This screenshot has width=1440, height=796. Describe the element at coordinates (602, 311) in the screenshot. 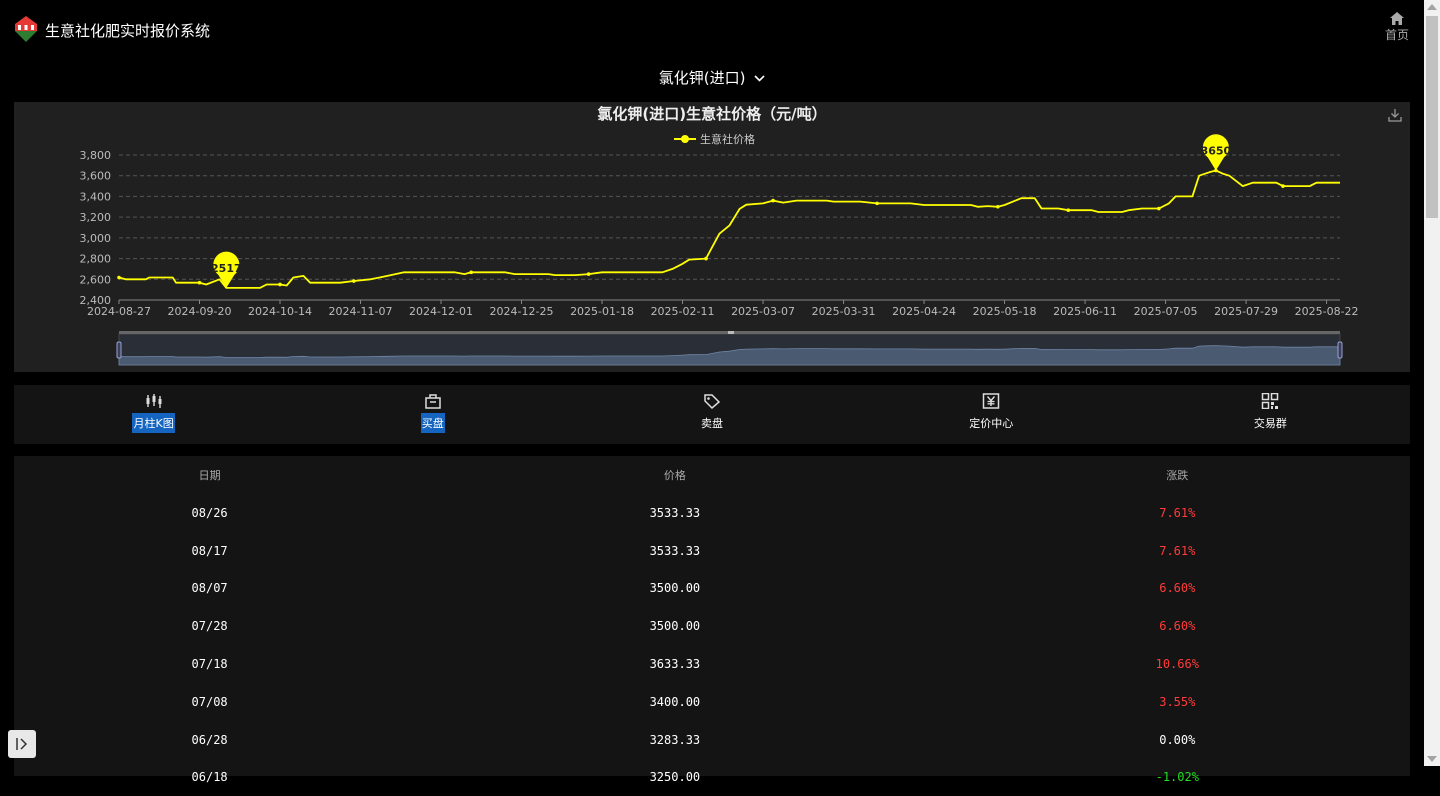

I see `x-tick-label: 2025-01-18` at that location.